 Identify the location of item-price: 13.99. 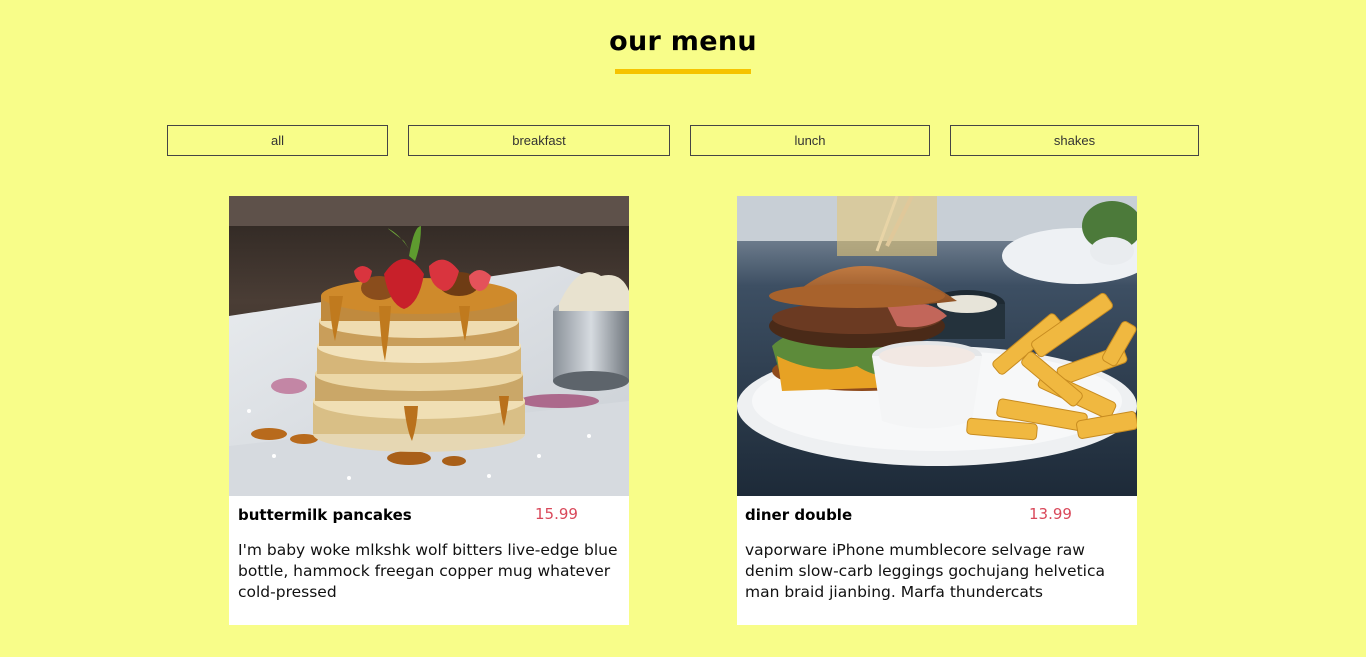
(1050, 514).